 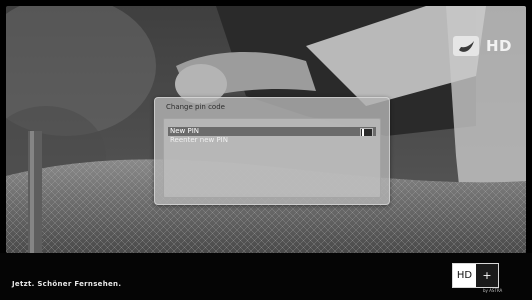 What do you see at coordinates (67, 284) in the screenshot?
I see `slogan-text: Jetzt. Schöner Fernsehen.` at bounding box center [67, 284].